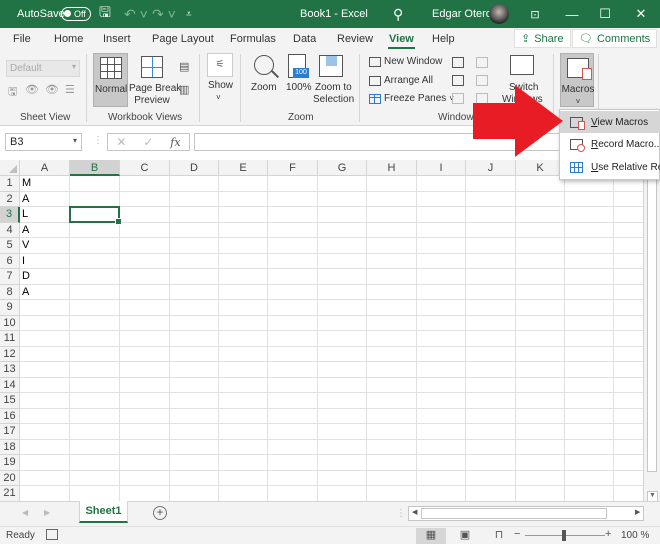 Image resolution: width=660 pixels, height=544 pixels. Describe the element at coordinates (491, 478) in the screenshot. I see `cell-J20` at that location.